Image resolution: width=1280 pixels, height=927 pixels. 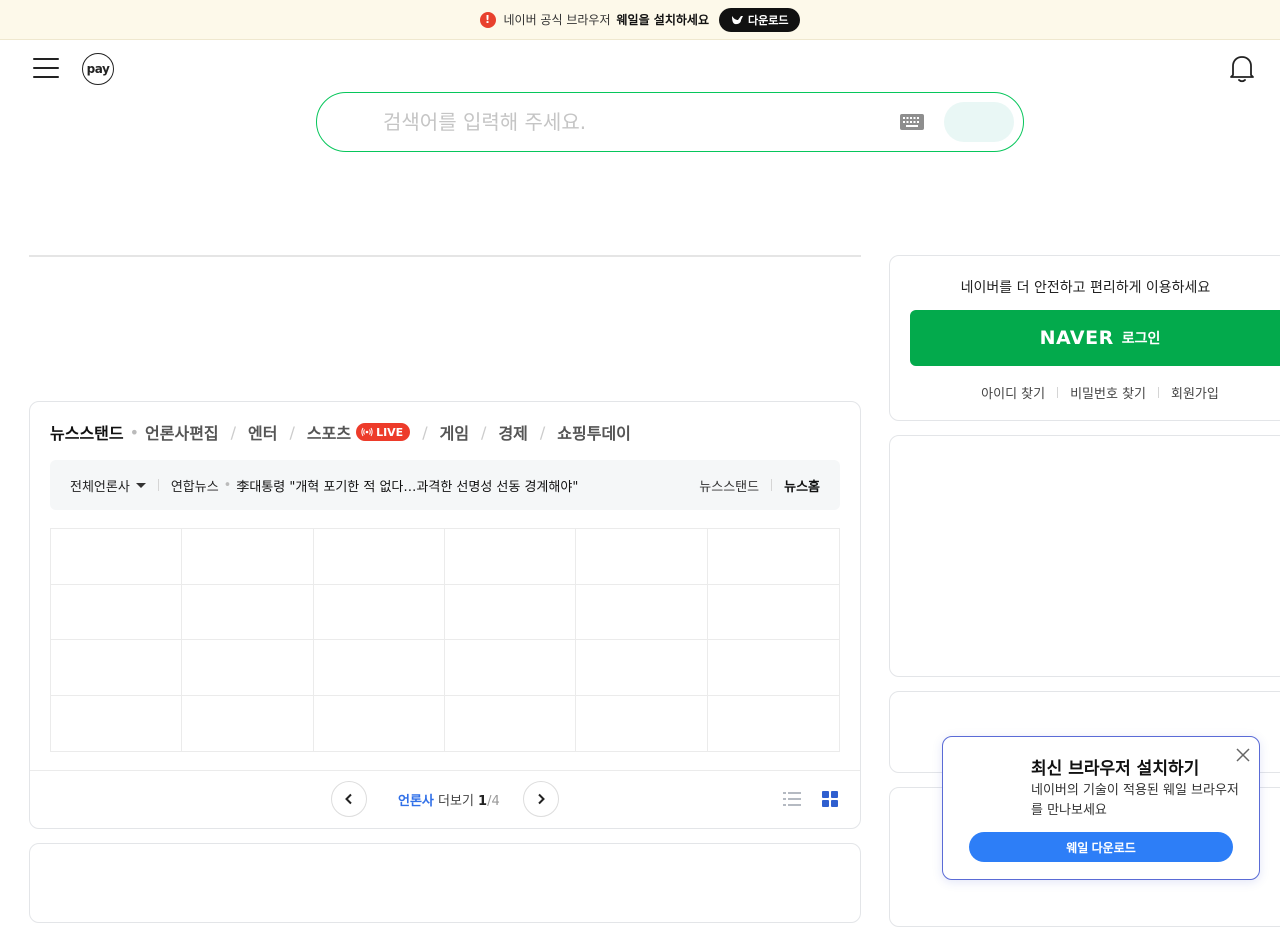 I want to click on search-input, so click(x=633, y=122).